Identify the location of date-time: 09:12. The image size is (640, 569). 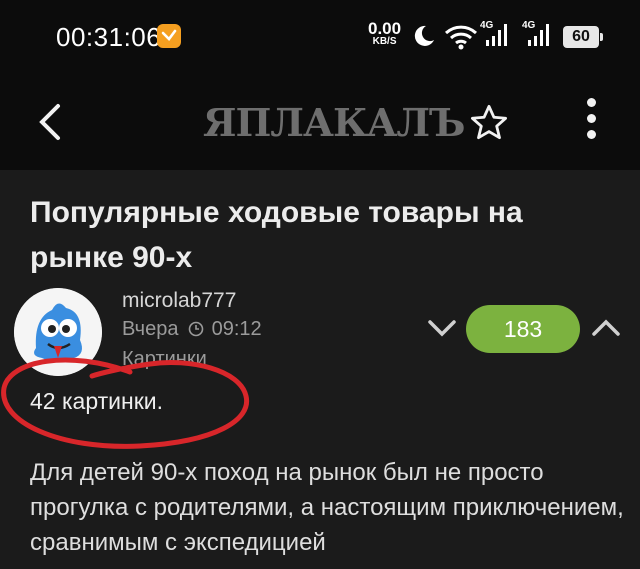
(236, 329).